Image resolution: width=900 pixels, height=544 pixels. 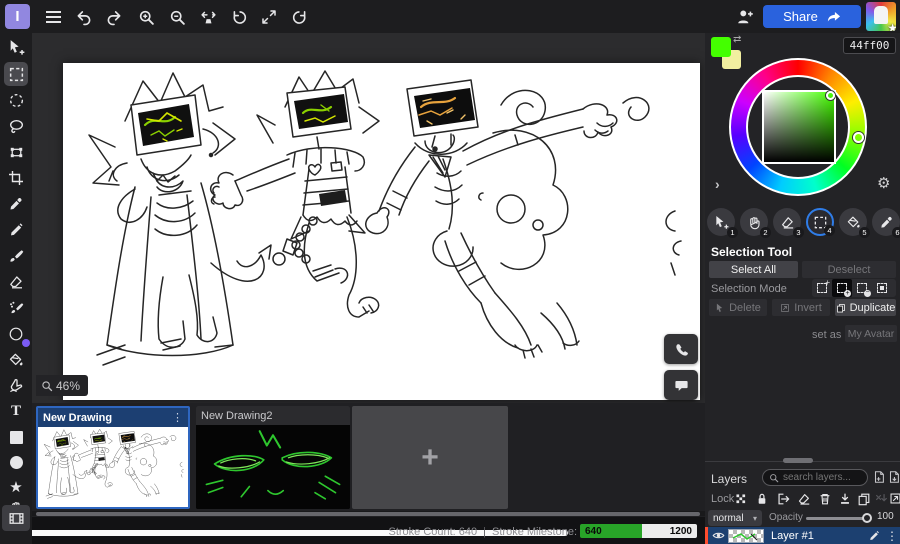 I want to click on rect-select-tool-icon, so click(x=16, y=74).